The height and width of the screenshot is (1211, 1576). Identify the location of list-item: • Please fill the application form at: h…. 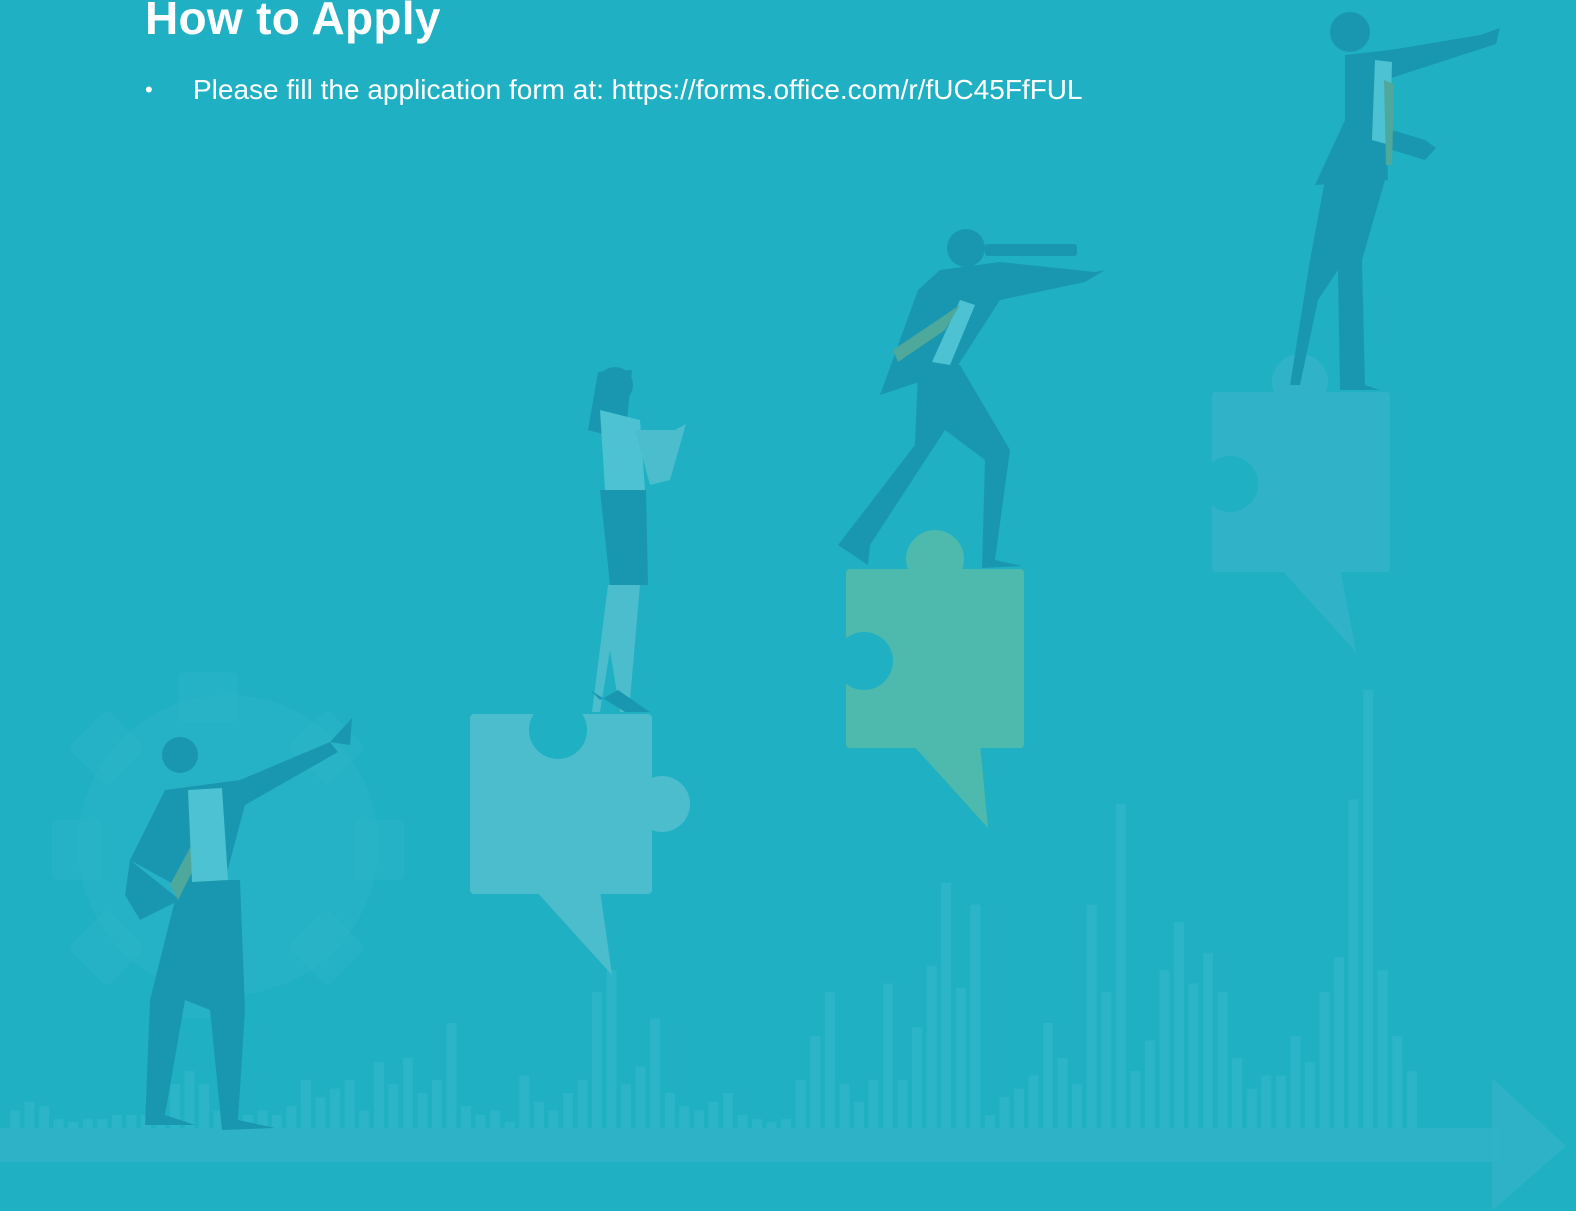
(614, 90).